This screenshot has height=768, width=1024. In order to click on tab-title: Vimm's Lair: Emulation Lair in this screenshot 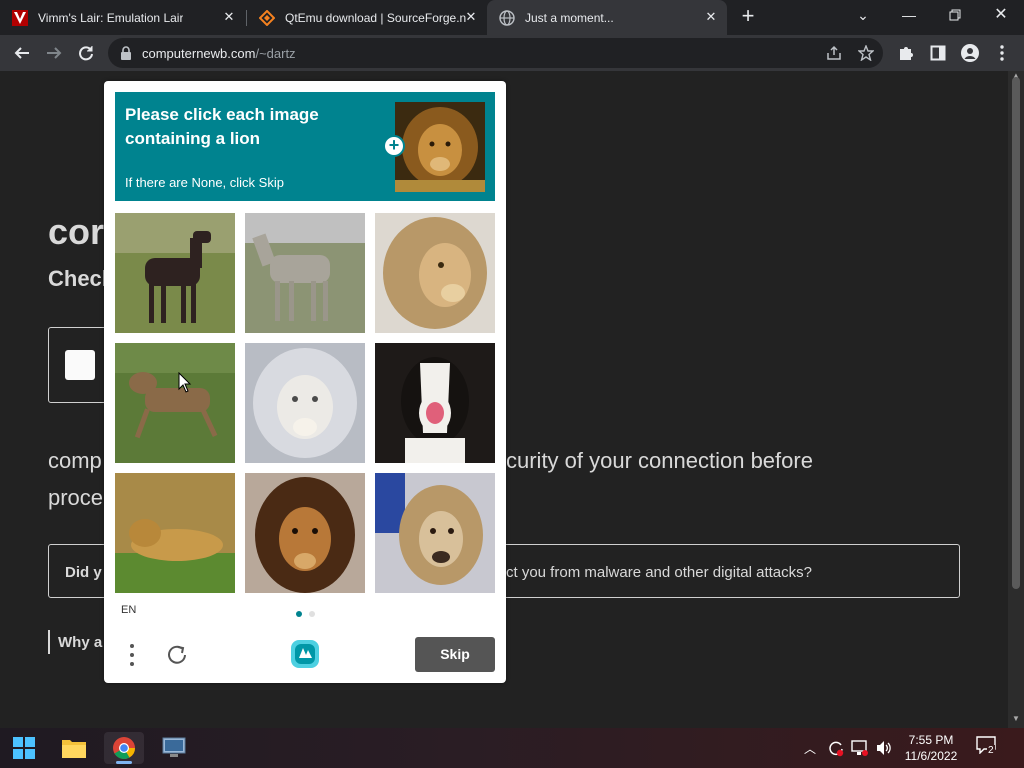, I will do `click(111, 17)`.